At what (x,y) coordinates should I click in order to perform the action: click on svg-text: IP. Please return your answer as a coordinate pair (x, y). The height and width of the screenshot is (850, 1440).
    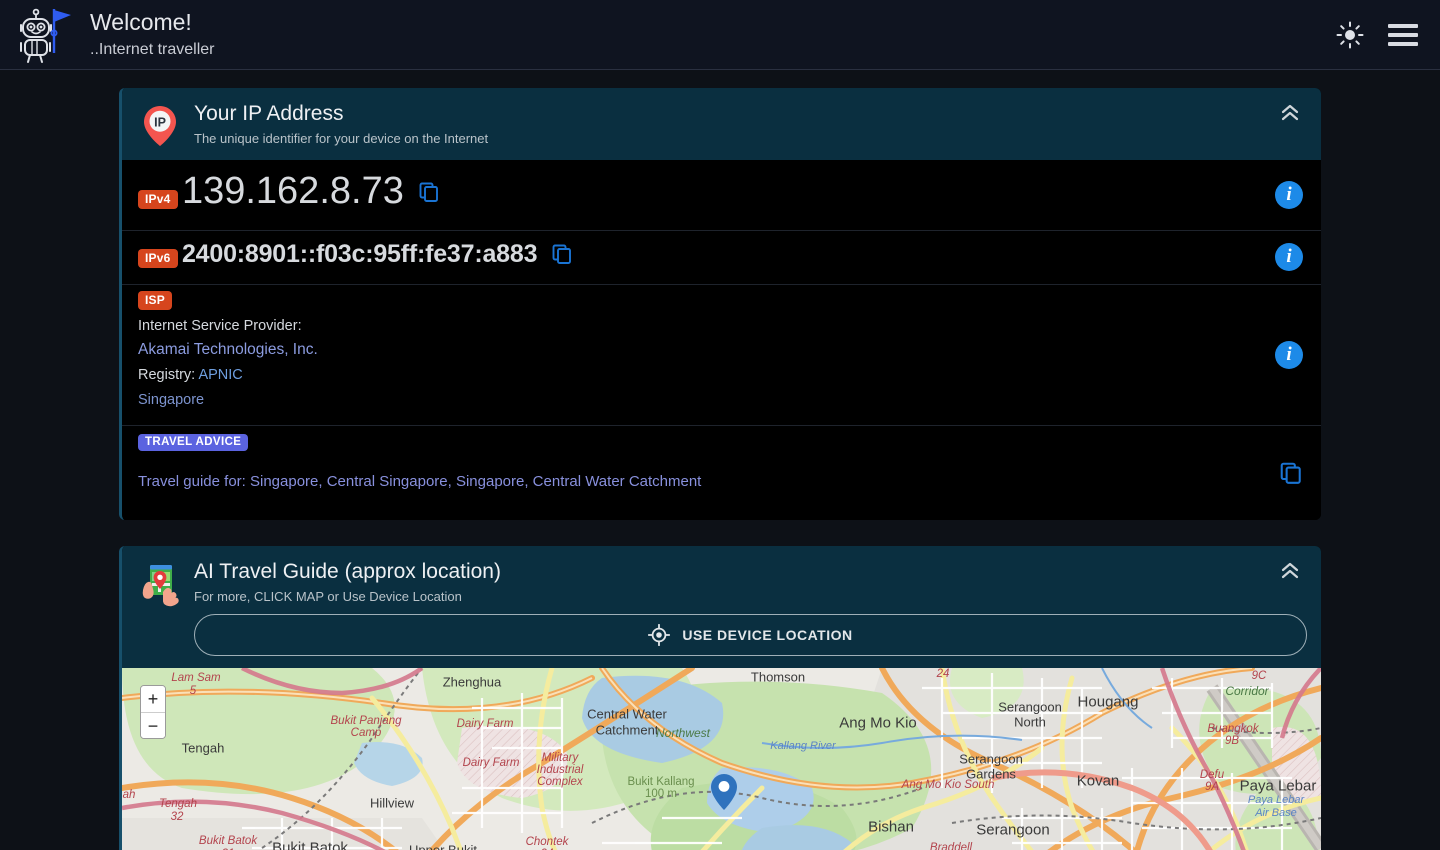
    Looking at the image, I should click on (160, 122).